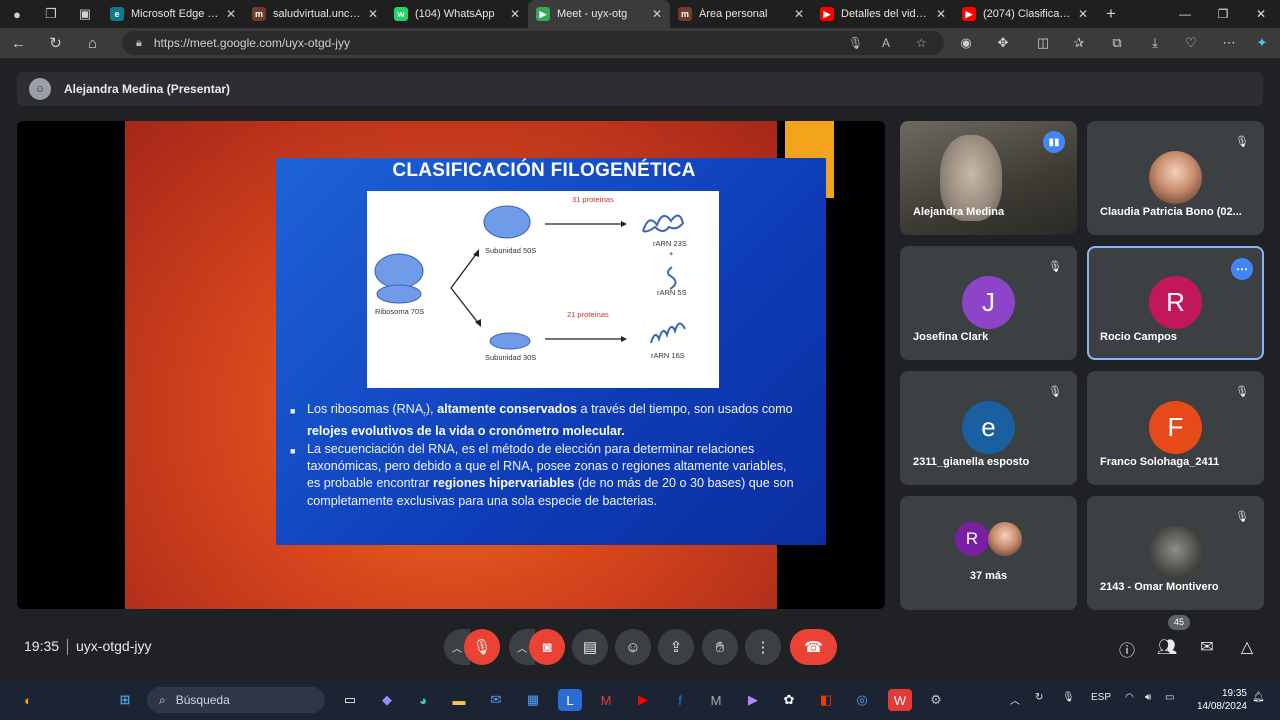 Image resolution: width=1280 pixels, height=720 pixels. Describe the element at coordinates (763, 647) in the screenshot. I see `more-options-button: ⋮` at that location.